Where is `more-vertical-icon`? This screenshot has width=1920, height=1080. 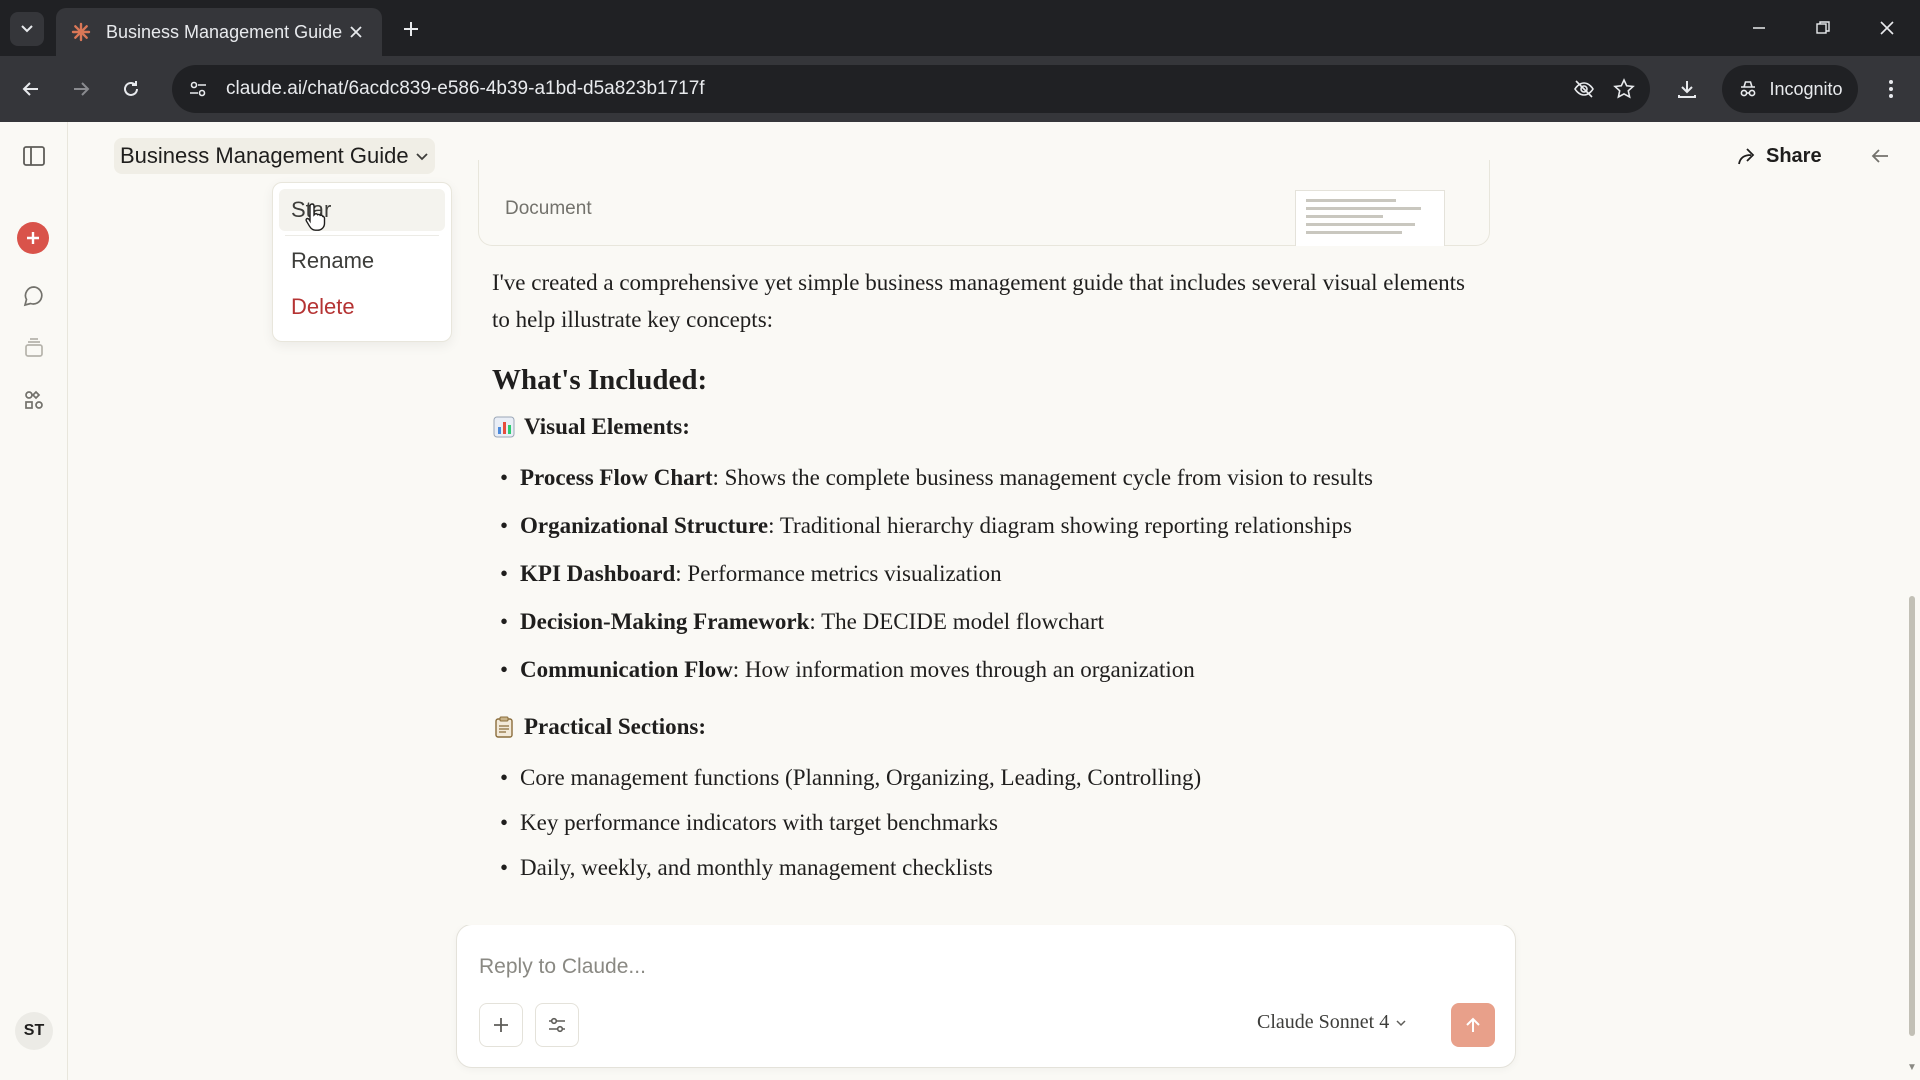
more-vertical-icon is located at coordinates (1891, 89).